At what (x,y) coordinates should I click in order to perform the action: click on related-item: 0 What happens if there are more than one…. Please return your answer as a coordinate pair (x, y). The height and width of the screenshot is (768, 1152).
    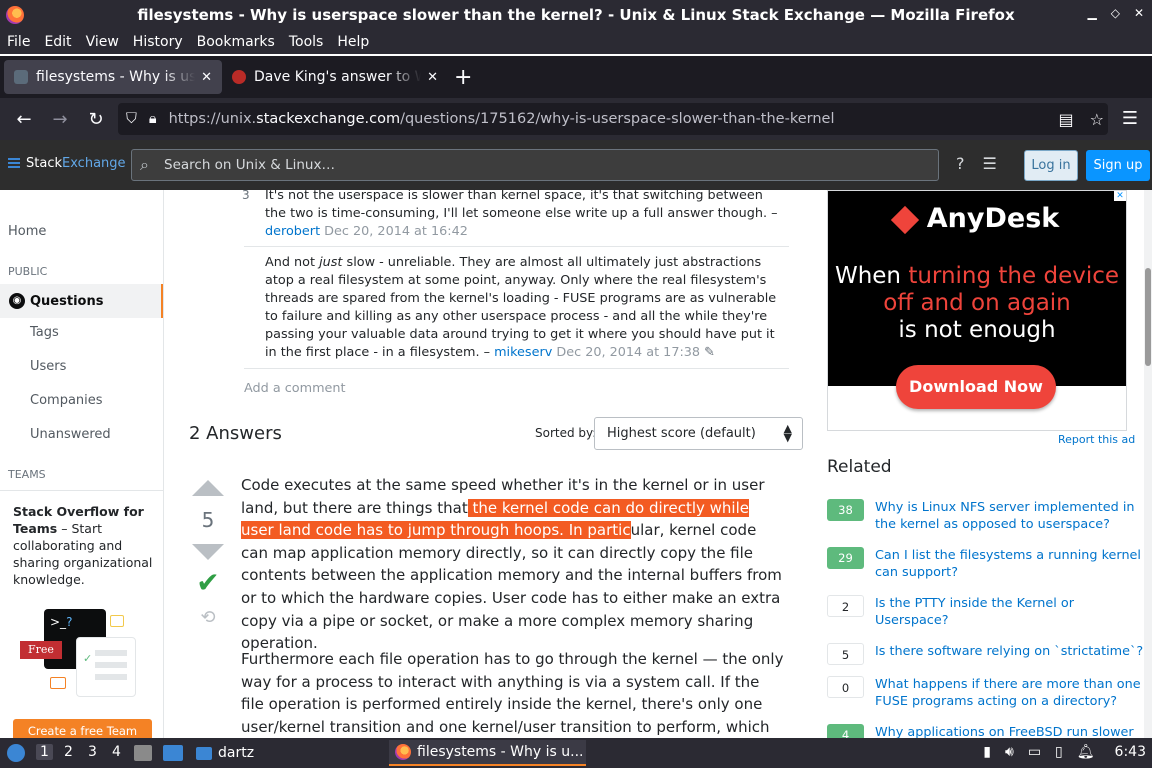
    Looking at the image, I should click on (987, 693).